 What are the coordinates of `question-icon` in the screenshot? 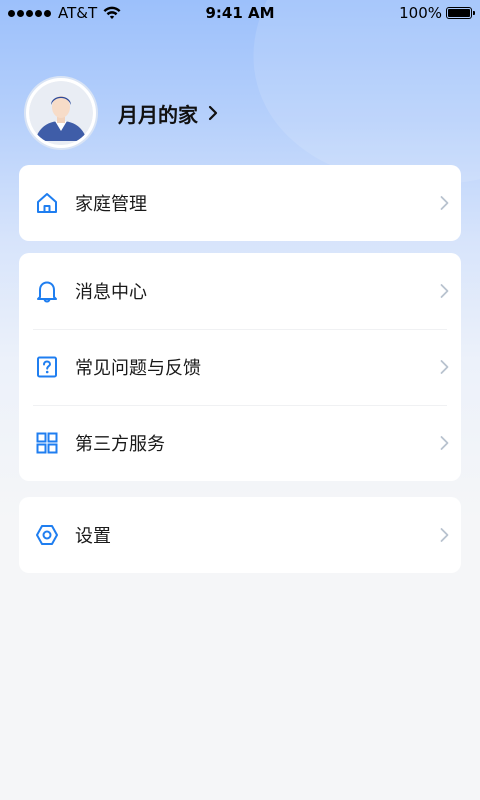 It's located at (47, 367).